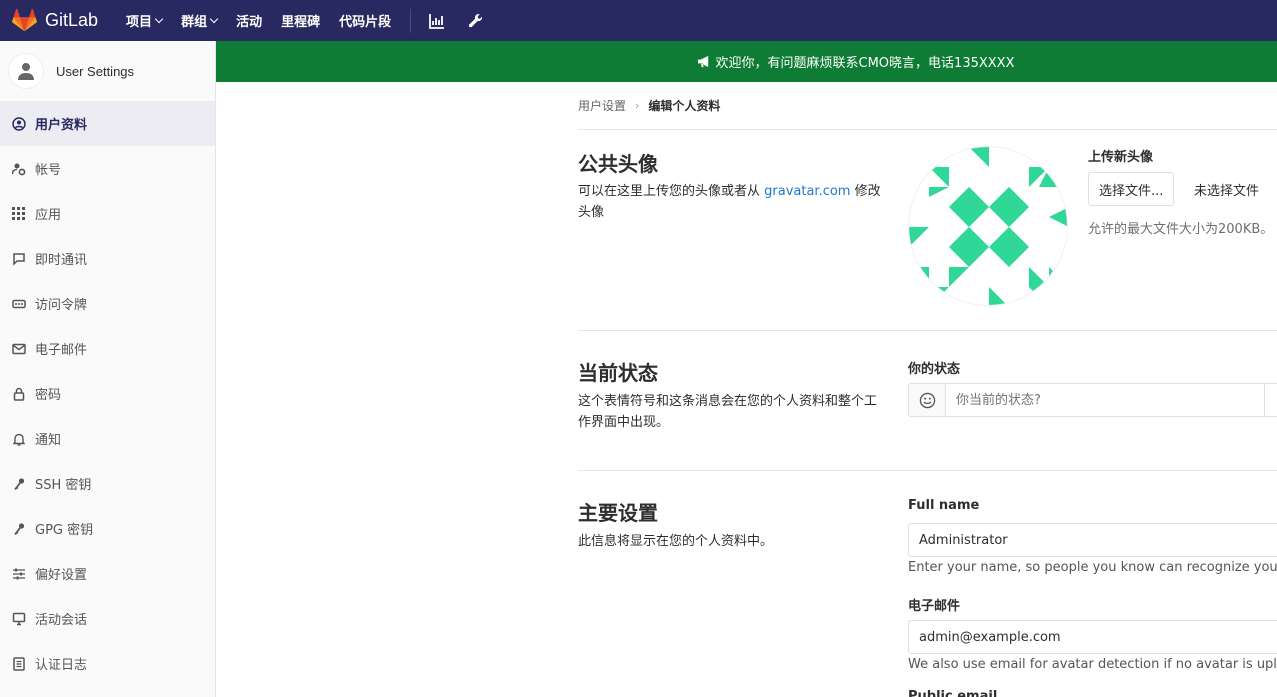 The height and width of the screenshot is (697, 1277). I want to click on public-email-label: Public email, so click(953, 693).